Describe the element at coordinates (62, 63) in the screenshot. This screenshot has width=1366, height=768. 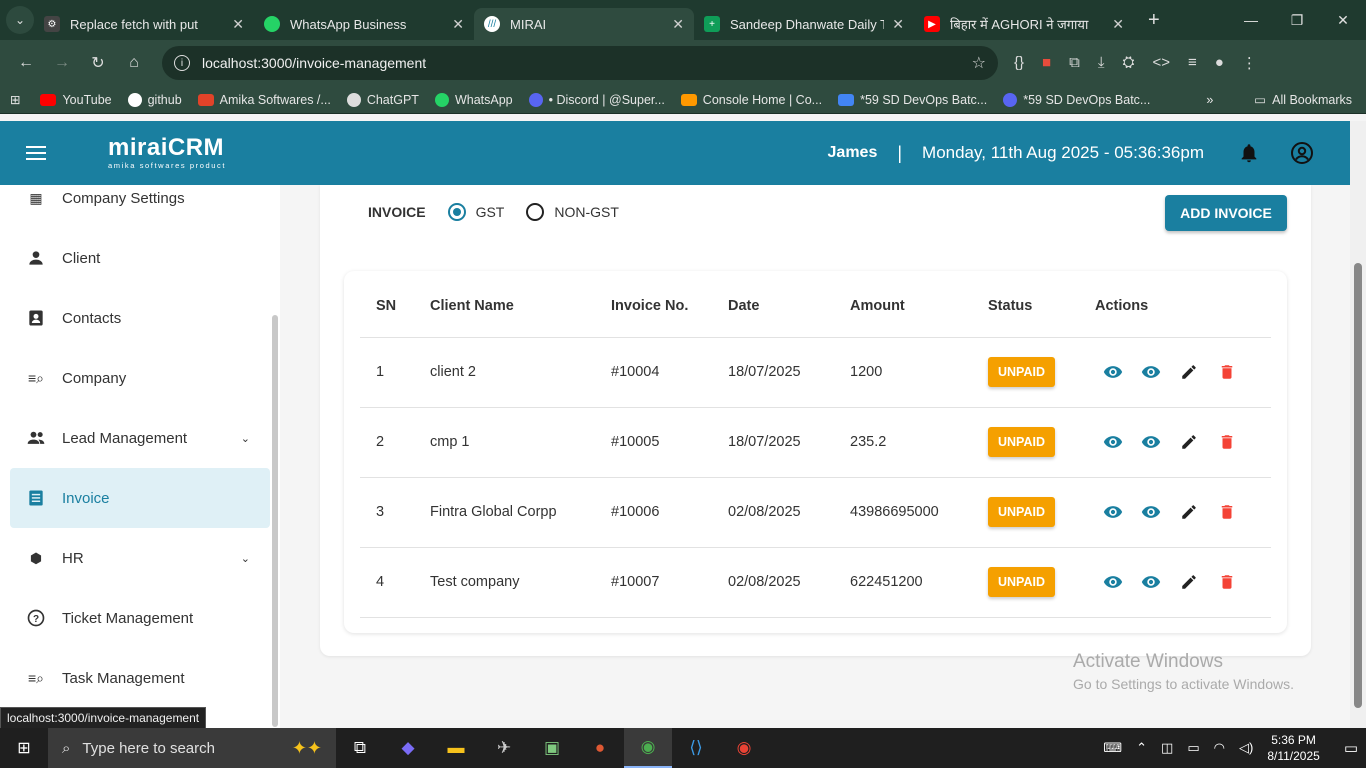
I see `forward-icon: →` at that location.